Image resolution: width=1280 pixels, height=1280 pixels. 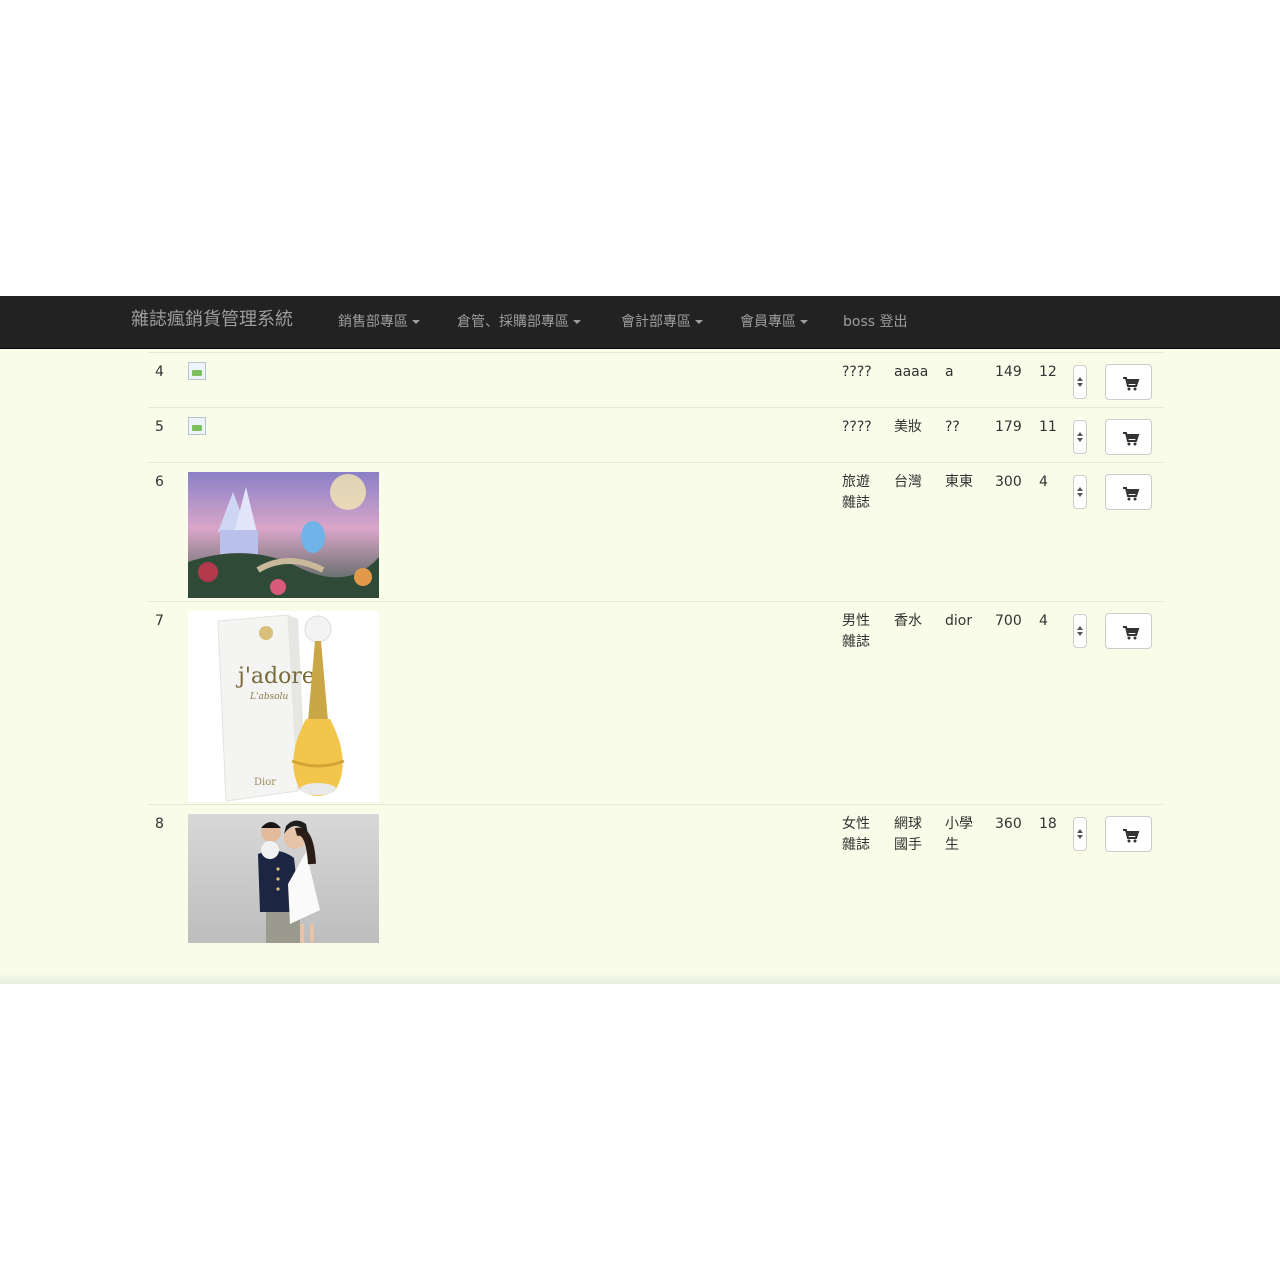 I want to click on product-price: 300, so click(x=1008, y=482).